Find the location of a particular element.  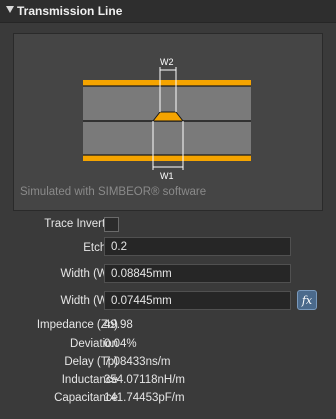

width-w2-input: 0.07445mm is located at coordinates (197, 300).